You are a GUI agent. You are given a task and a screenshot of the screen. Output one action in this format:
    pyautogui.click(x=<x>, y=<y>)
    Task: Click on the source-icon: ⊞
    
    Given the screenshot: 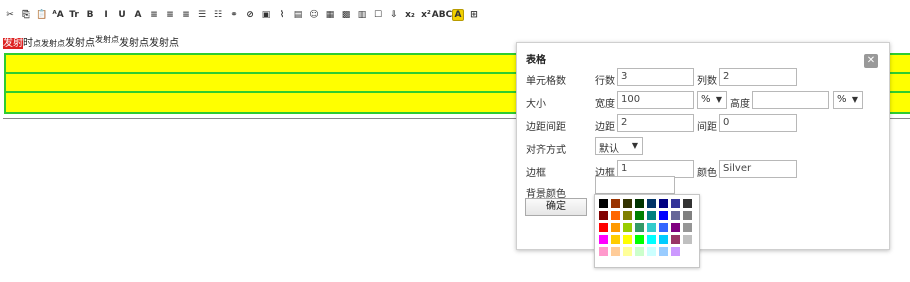 What is the action you would take?
    pyautogui.click(x=474, y=15)
    